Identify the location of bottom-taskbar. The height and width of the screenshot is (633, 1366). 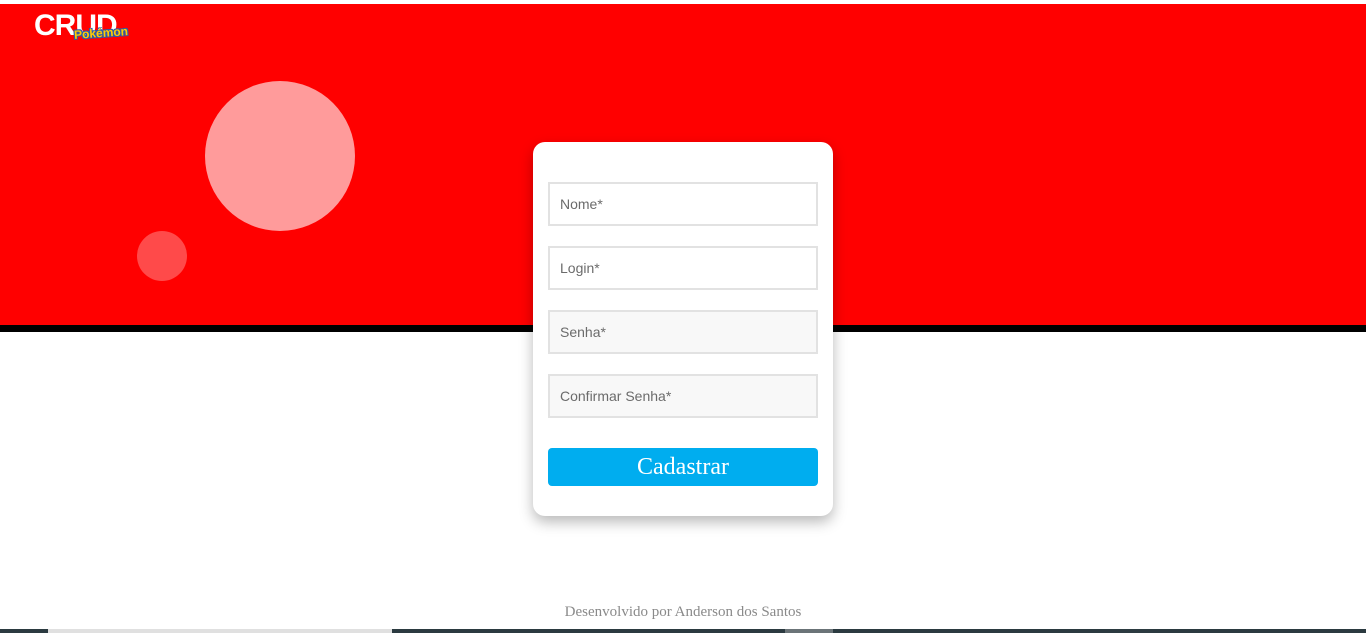
(683, 631).